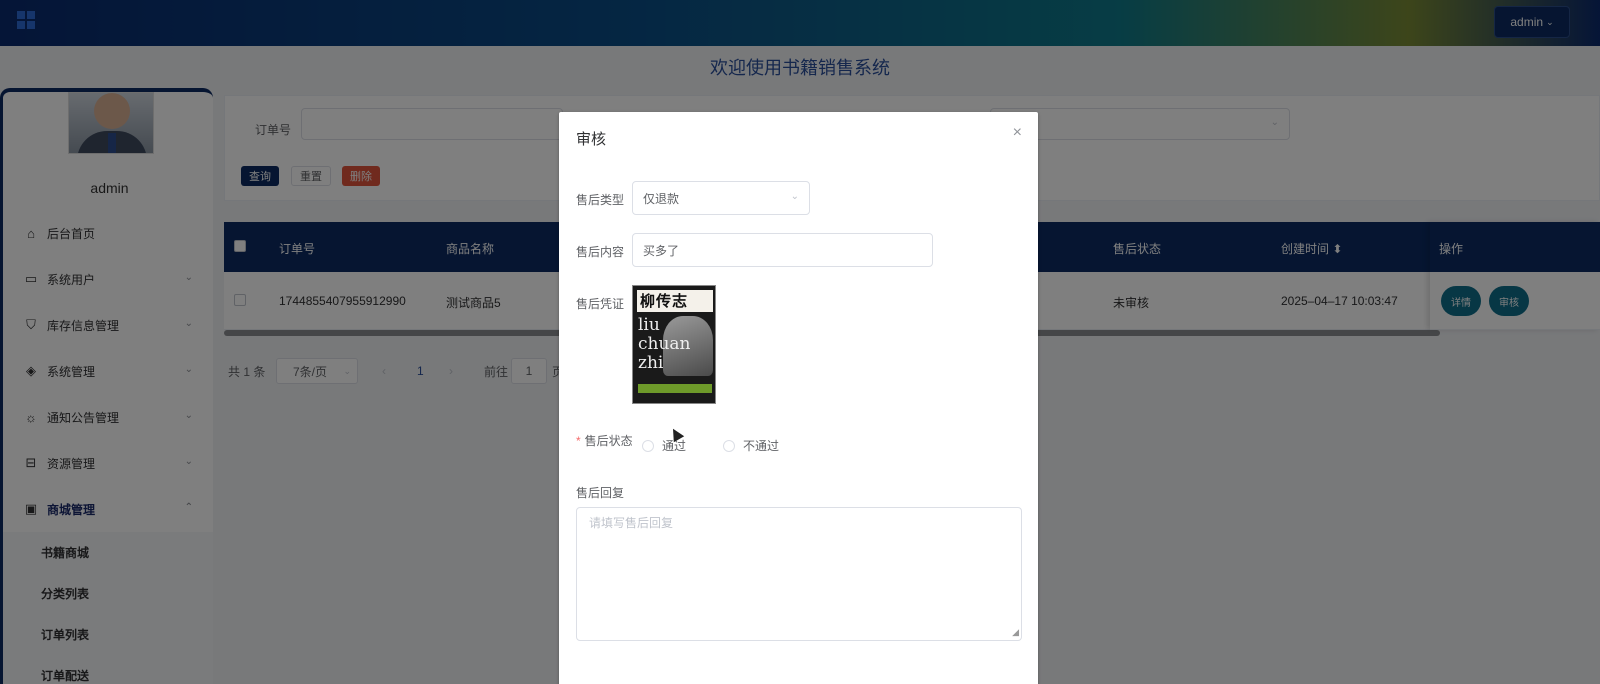 The height and width of the screenshot is (684, 1600). What do you see at coordinates (661, 198) in the screenshot?
I see `aftersale-type-value: 仅退款` at bounding box center [661, 198].